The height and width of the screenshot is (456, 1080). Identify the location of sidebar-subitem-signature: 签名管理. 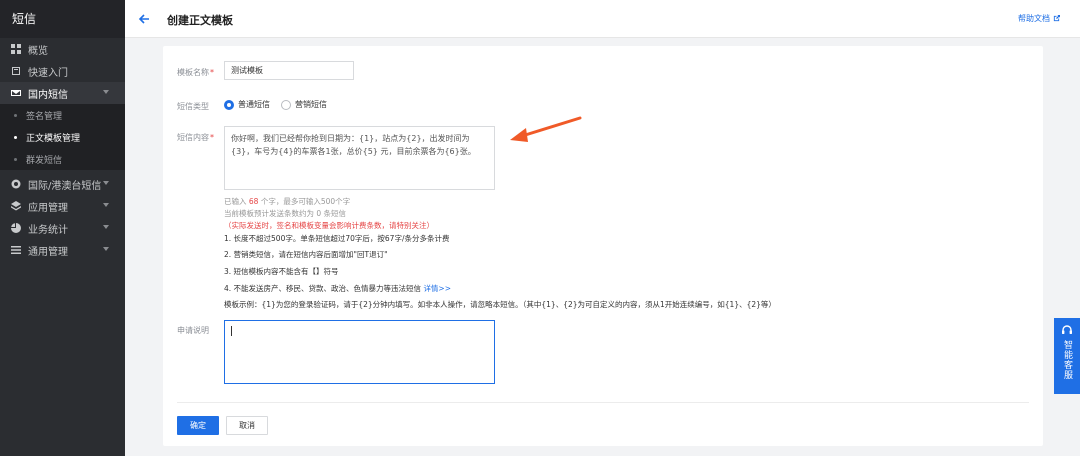
(62, 115).